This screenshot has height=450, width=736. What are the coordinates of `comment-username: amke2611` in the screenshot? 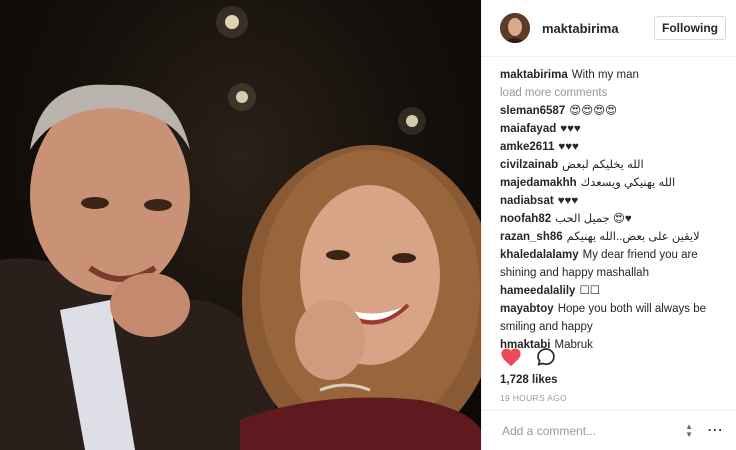 It's located at (527, 147).